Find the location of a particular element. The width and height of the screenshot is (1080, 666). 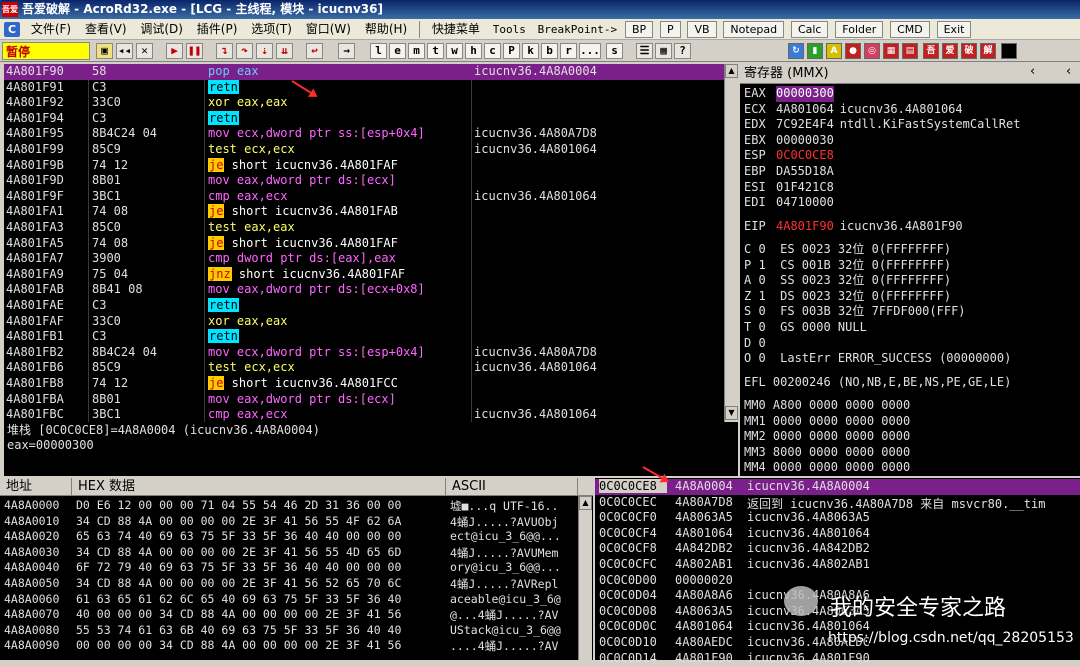

trace-over-icon: ⇊ is located at coordinates (284, 51).